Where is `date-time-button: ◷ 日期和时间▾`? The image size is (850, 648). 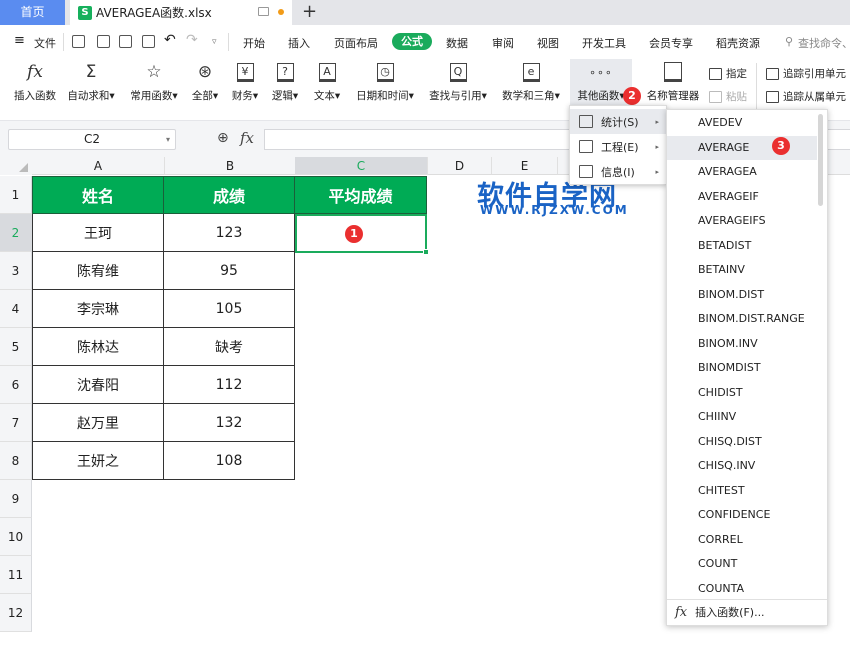
date-time-button: ◷ 日期和时间▾ is located at coordinates (385, 85).